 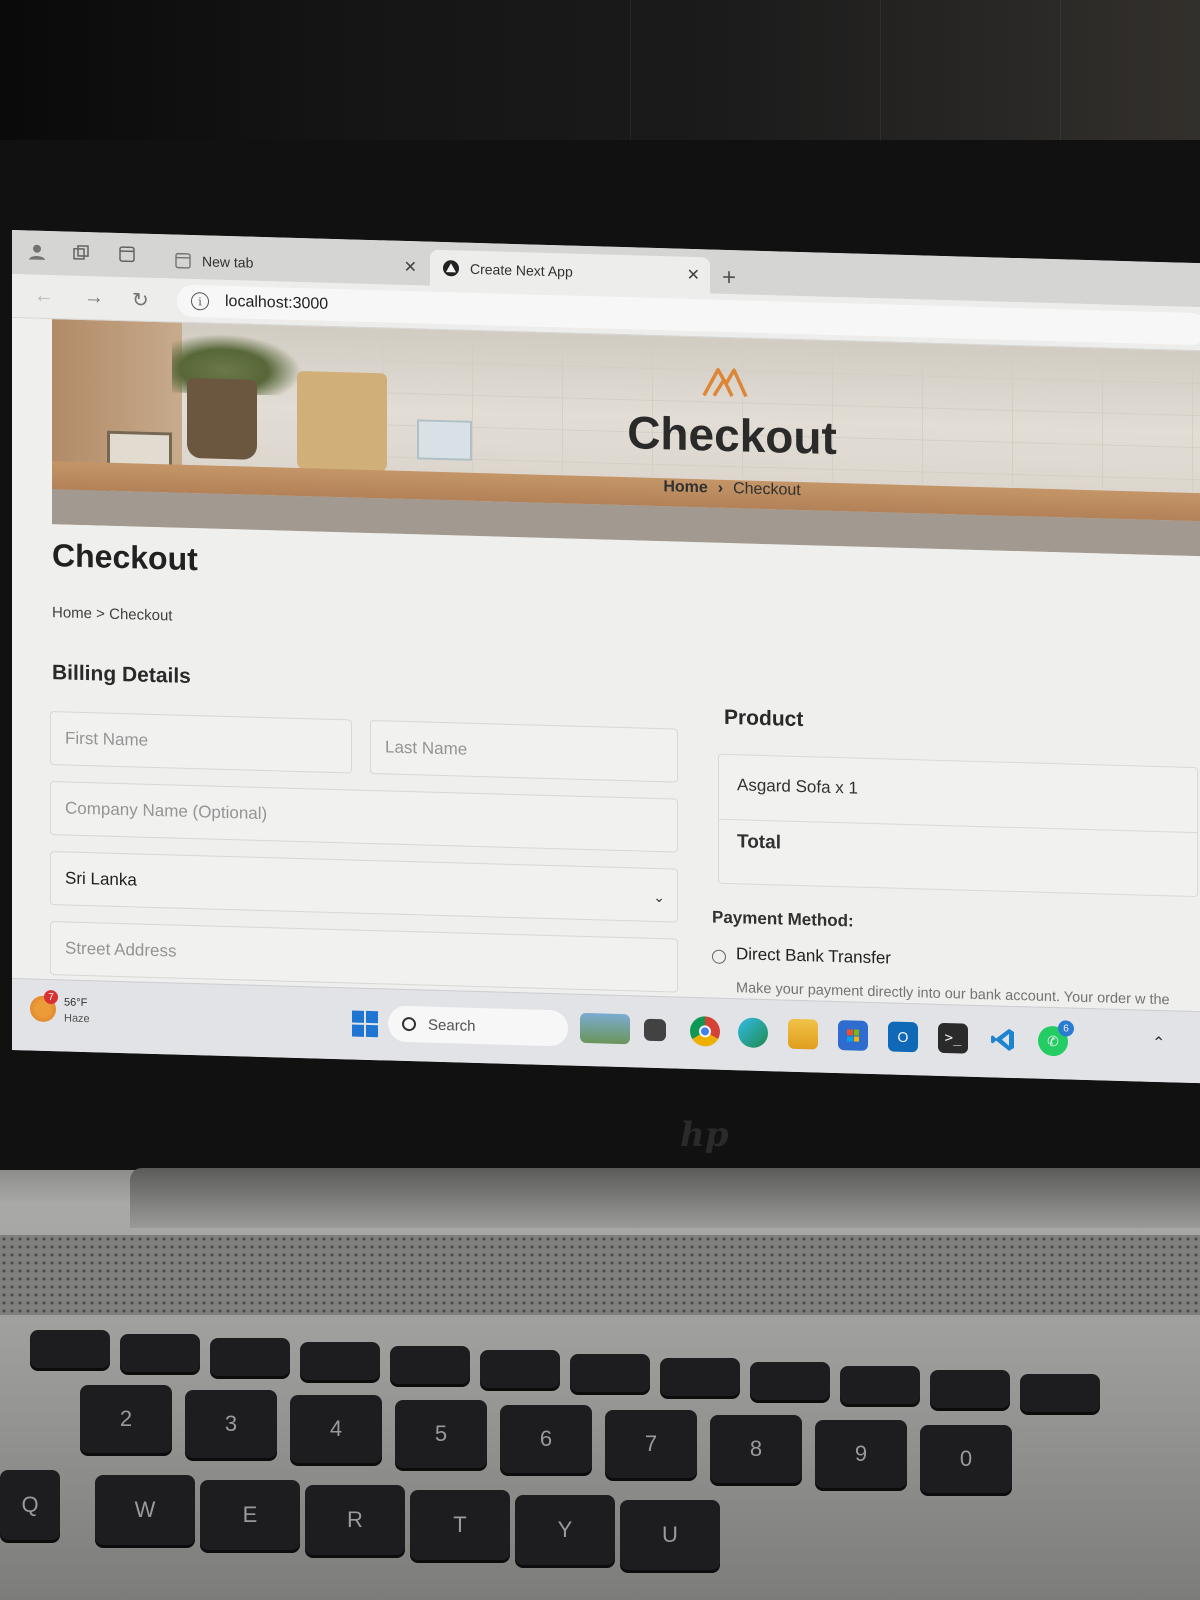 What do you see at coordinates (797, 786) in the screenshot?
I see `order-item: Asgard Sofa x 1` at bounding box center [797, 786].